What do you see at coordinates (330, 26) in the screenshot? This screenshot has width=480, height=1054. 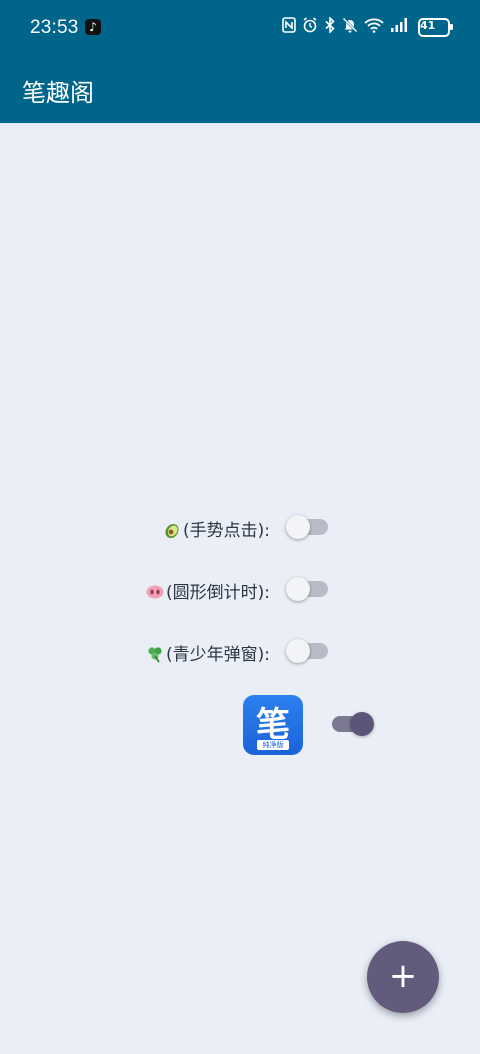 I see `bluetooth-icon` at bounding box center [330, 26].